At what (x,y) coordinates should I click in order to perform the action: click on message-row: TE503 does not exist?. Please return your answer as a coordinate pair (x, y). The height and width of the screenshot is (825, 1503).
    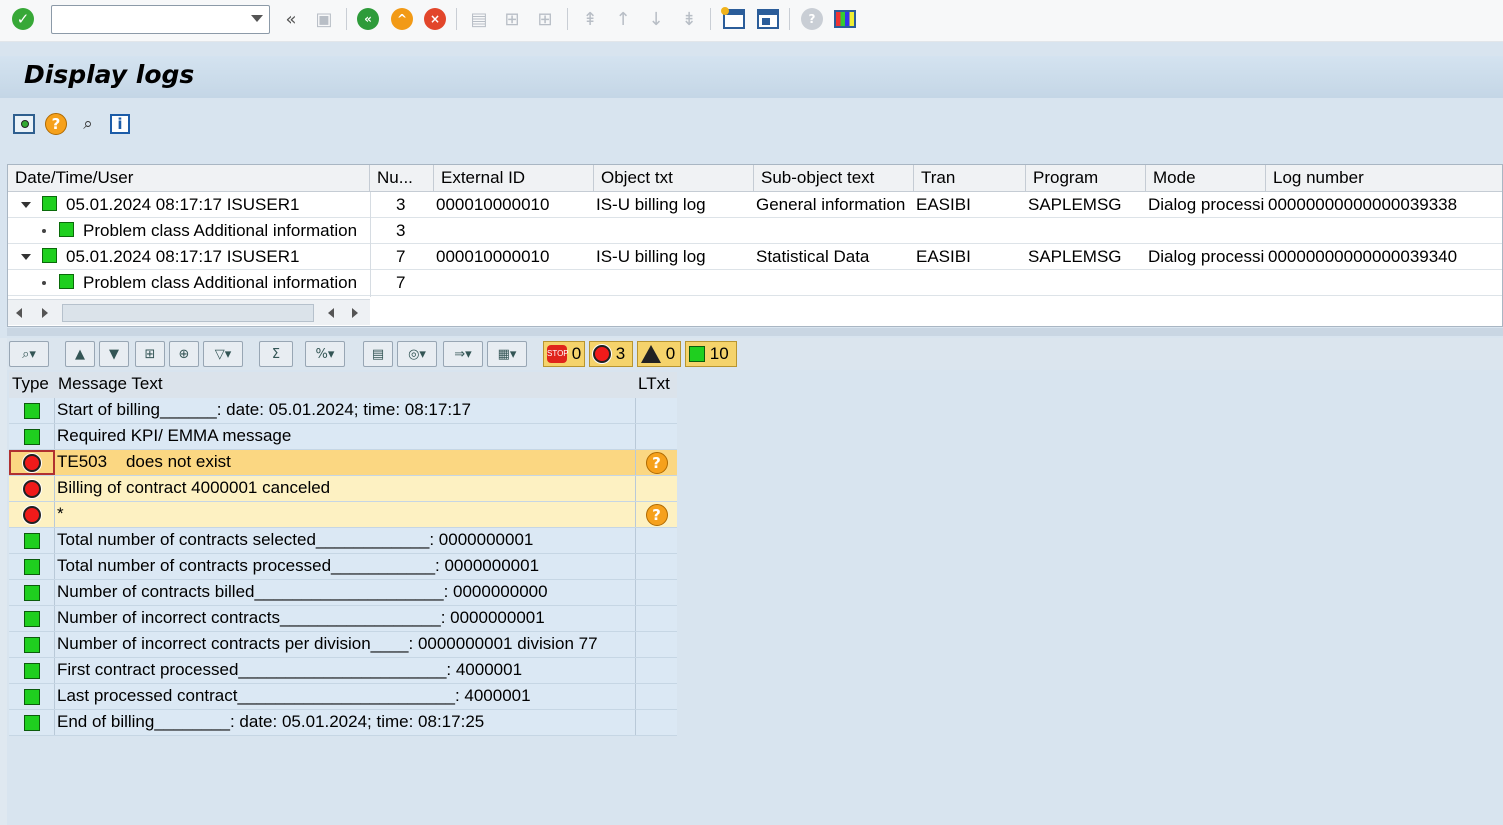
    Looking at the image, I should click on (343, 463).